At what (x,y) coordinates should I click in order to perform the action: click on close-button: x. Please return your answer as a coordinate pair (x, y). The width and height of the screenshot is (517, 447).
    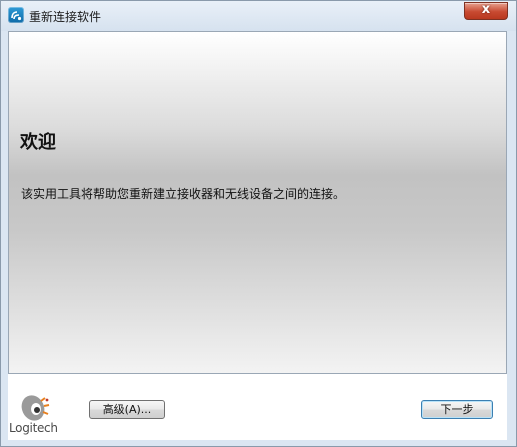
    Looking at the image, I should click on (486, 11).